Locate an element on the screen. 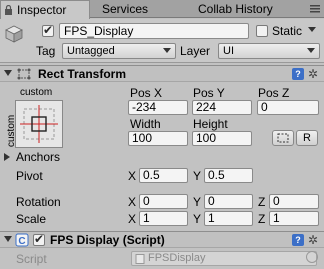  tab-label: Inspector is located at coordinates (42, 10).